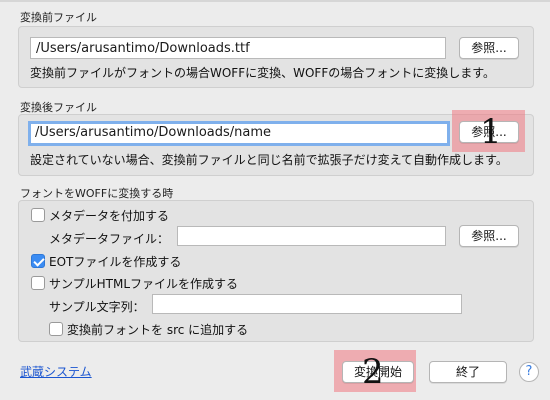 Image resolution: width=550 pixels, height=400 pixels. I want to click on eot-checkbox, so click(38, 261).